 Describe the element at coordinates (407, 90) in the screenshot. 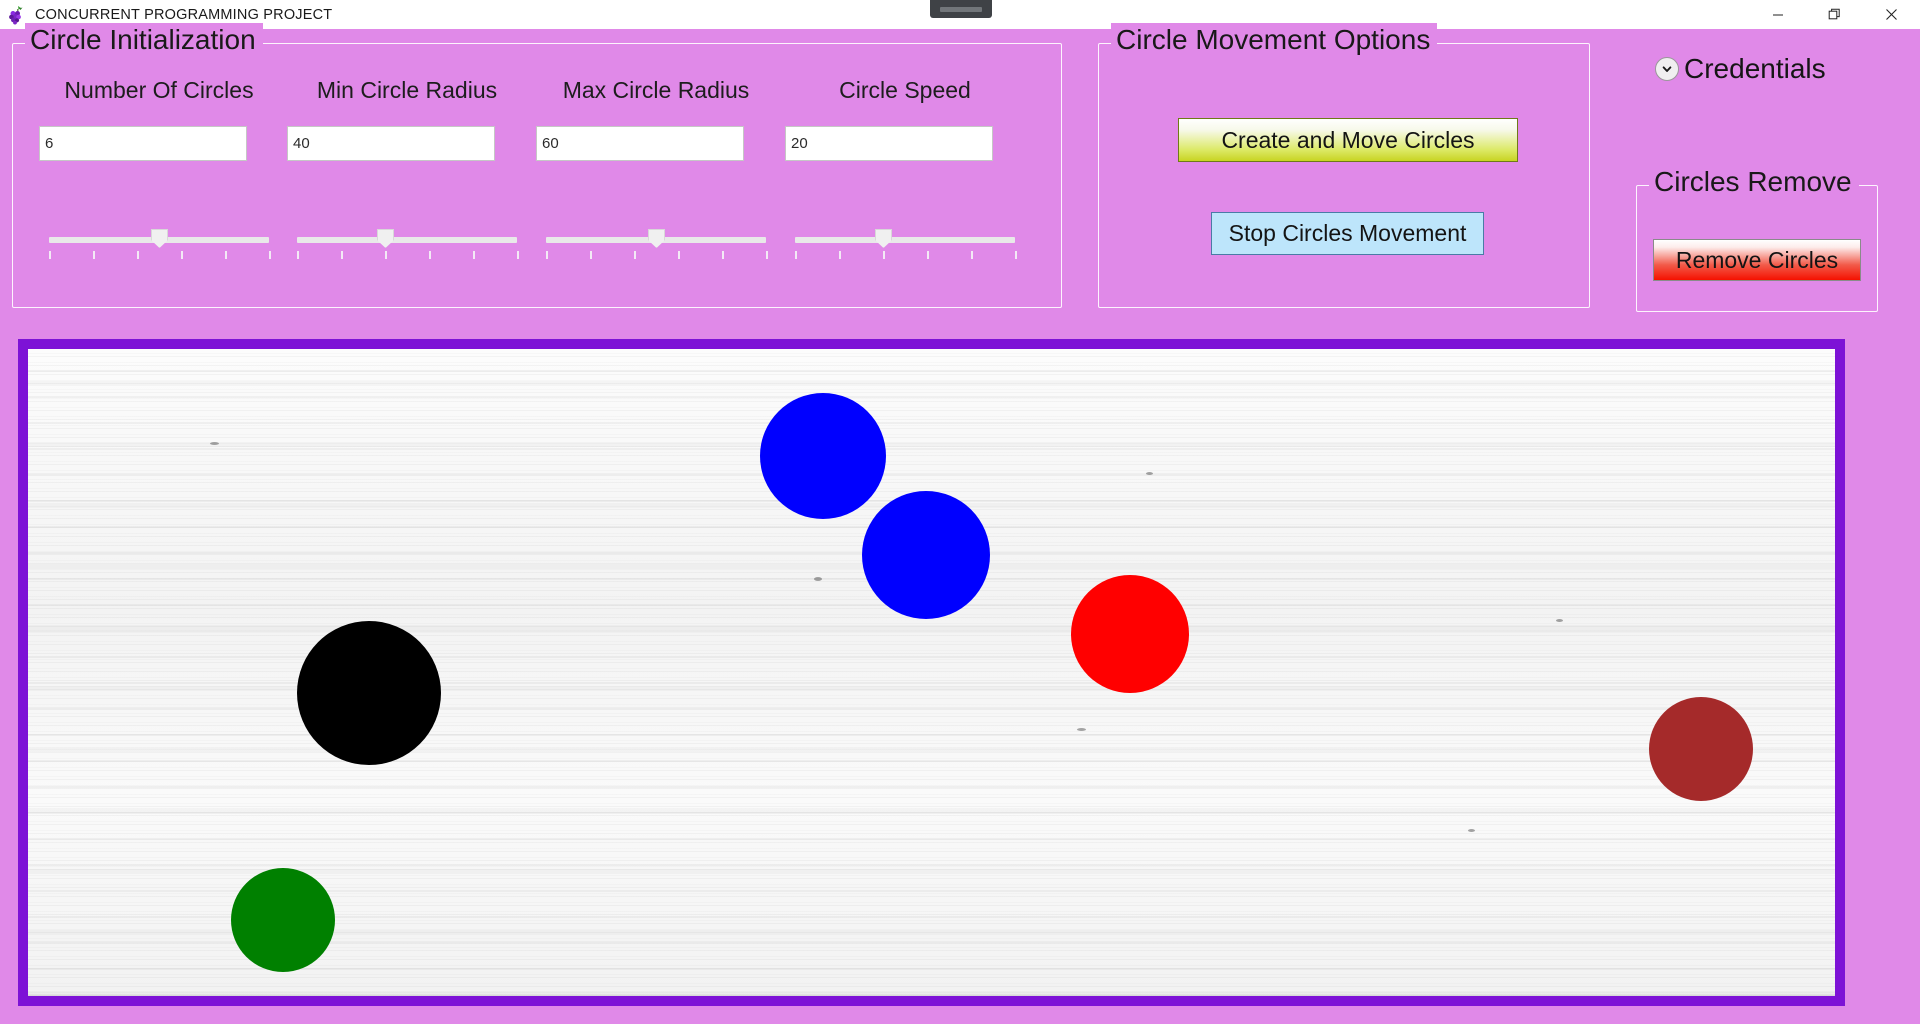

I see `label-min-circle-radius: Min Circle Radius` at that location.